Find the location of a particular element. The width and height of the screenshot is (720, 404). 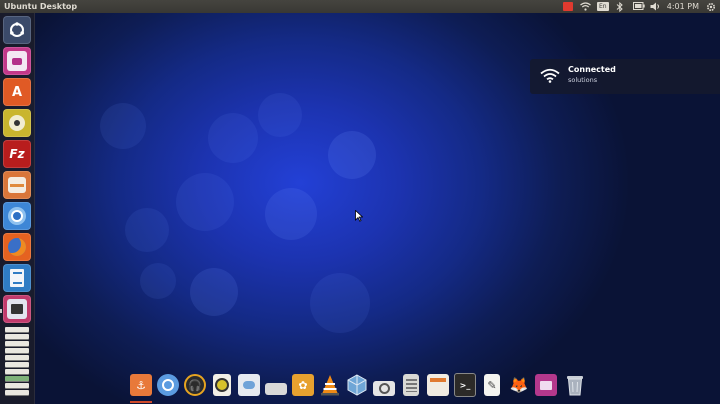

launcher-firefox is located at coordinates (17, 247).